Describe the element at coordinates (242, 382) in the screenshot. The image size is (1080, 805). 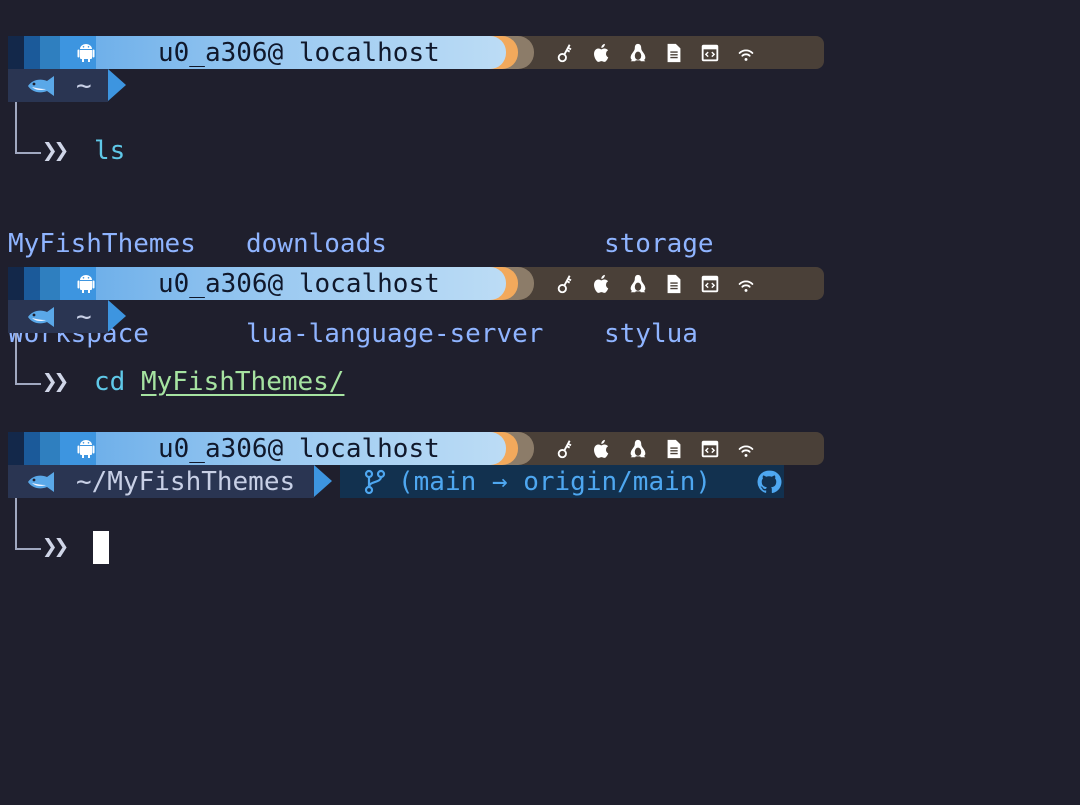
I see `command-argument: MyFishThemes/` at that location.